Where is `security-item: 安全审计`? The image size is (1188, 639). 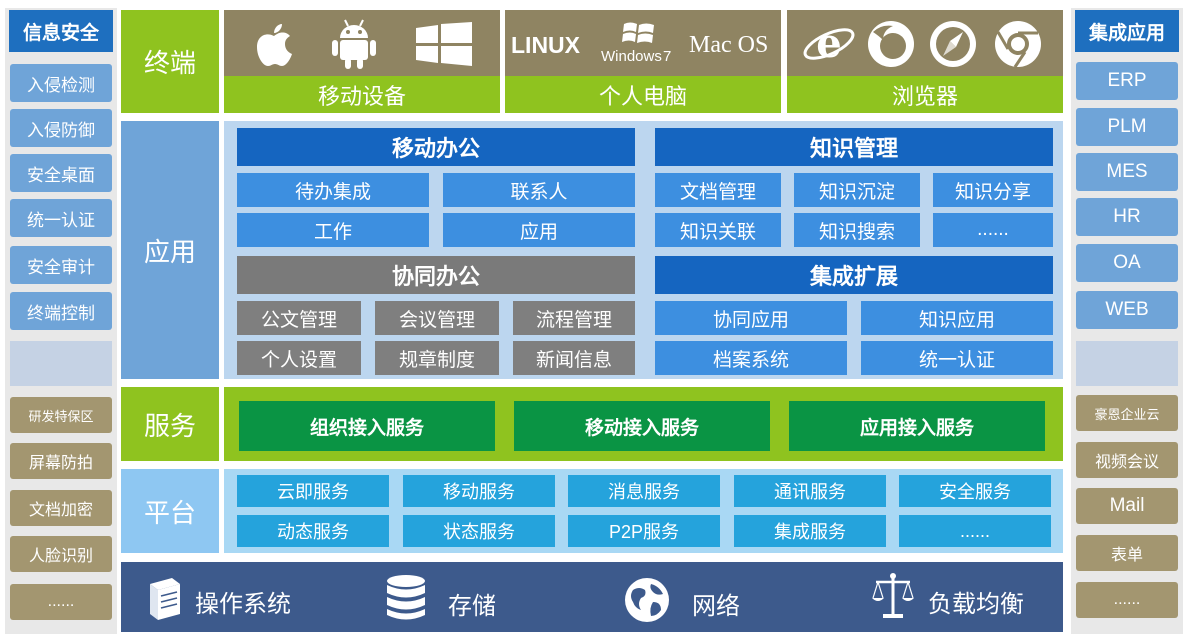
security-item: 安全审计 is located at coordinates (61, 265).